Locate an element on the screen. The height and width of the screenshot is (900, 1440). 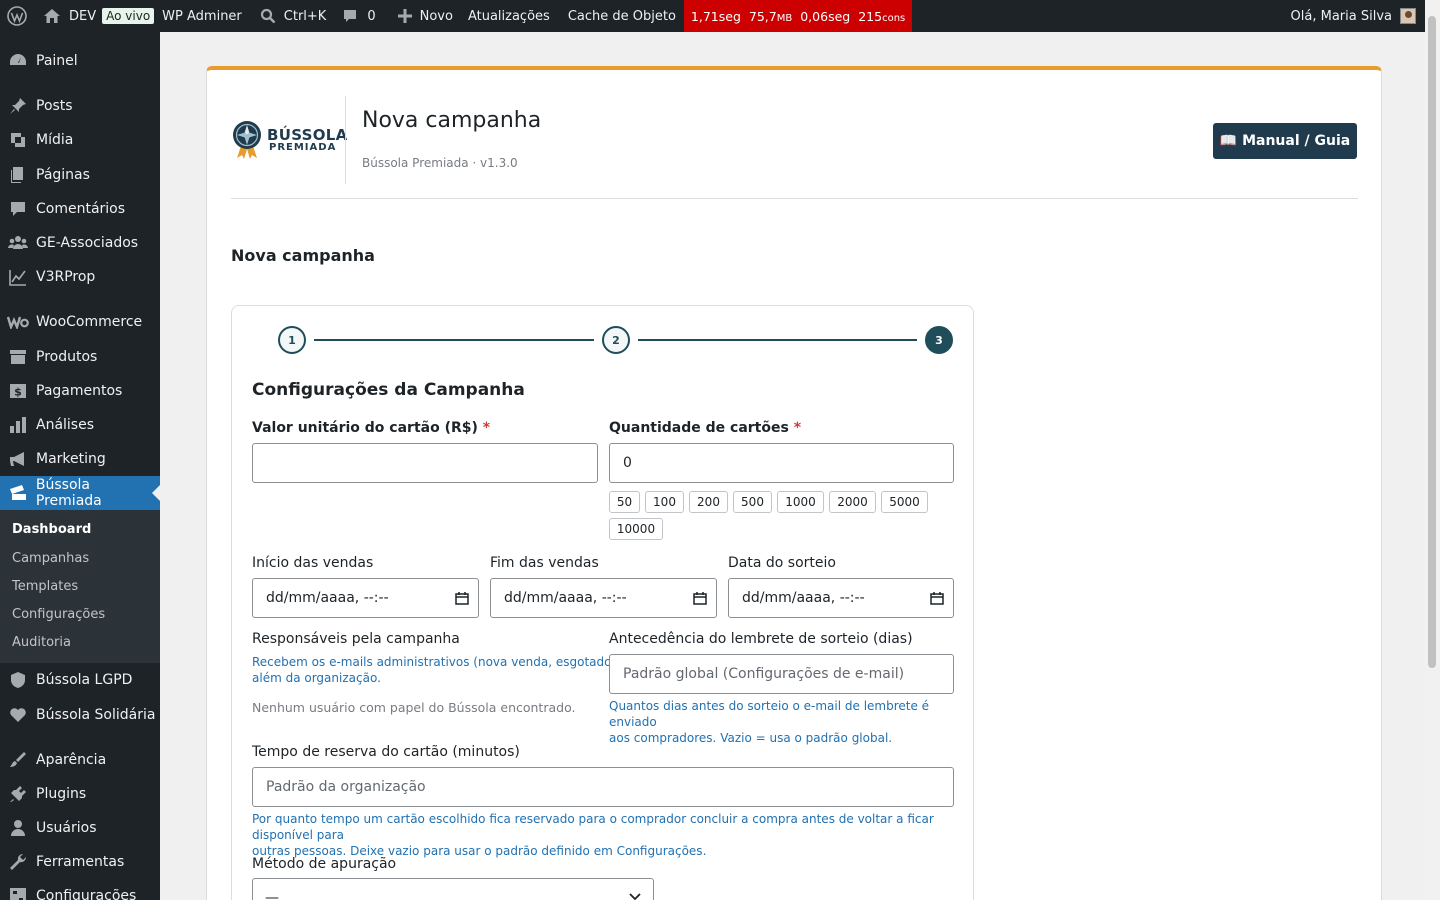
valor-input is located at coordinates (425, 463).